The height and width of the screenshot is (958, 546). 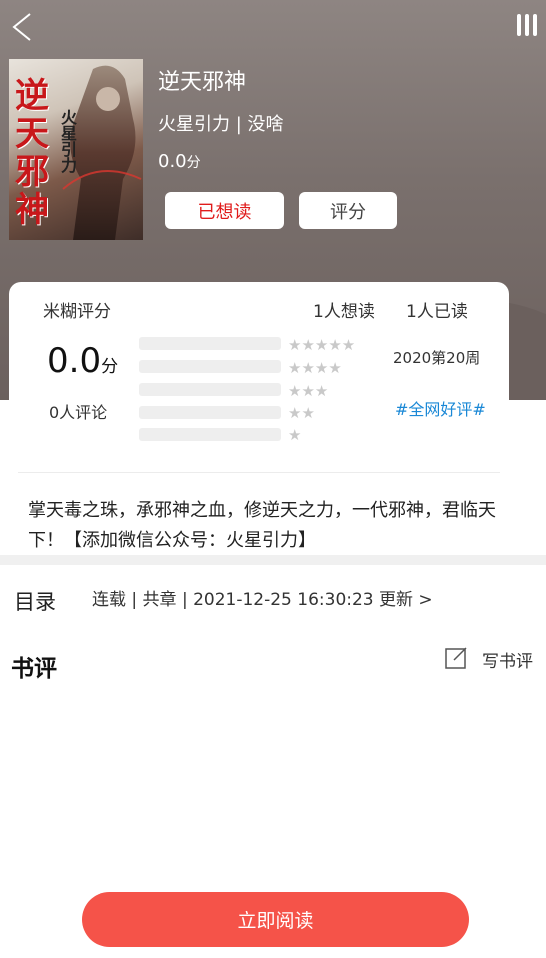 I want to click on cover-author: 火星引力, so click(x=67, y=141).